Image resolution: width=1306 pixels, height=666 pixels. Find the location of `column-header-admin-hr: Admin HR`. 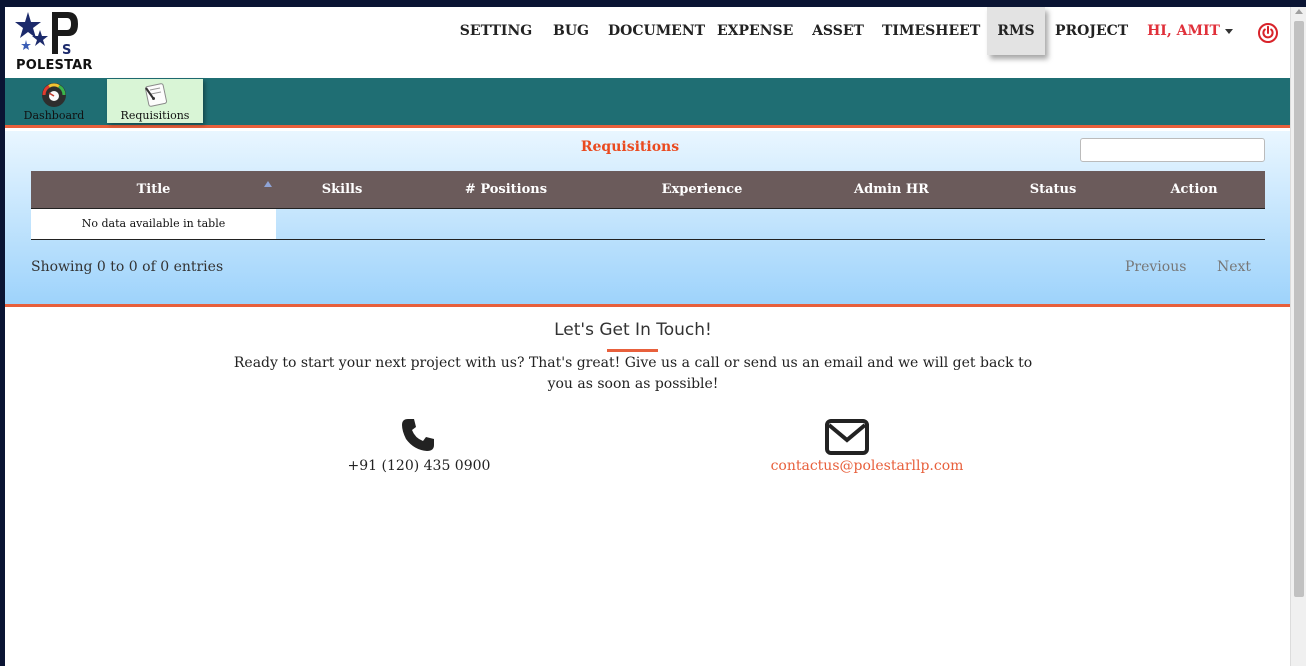

column-header-admin-hr: Admin HR is located at coordinates (891, 190).